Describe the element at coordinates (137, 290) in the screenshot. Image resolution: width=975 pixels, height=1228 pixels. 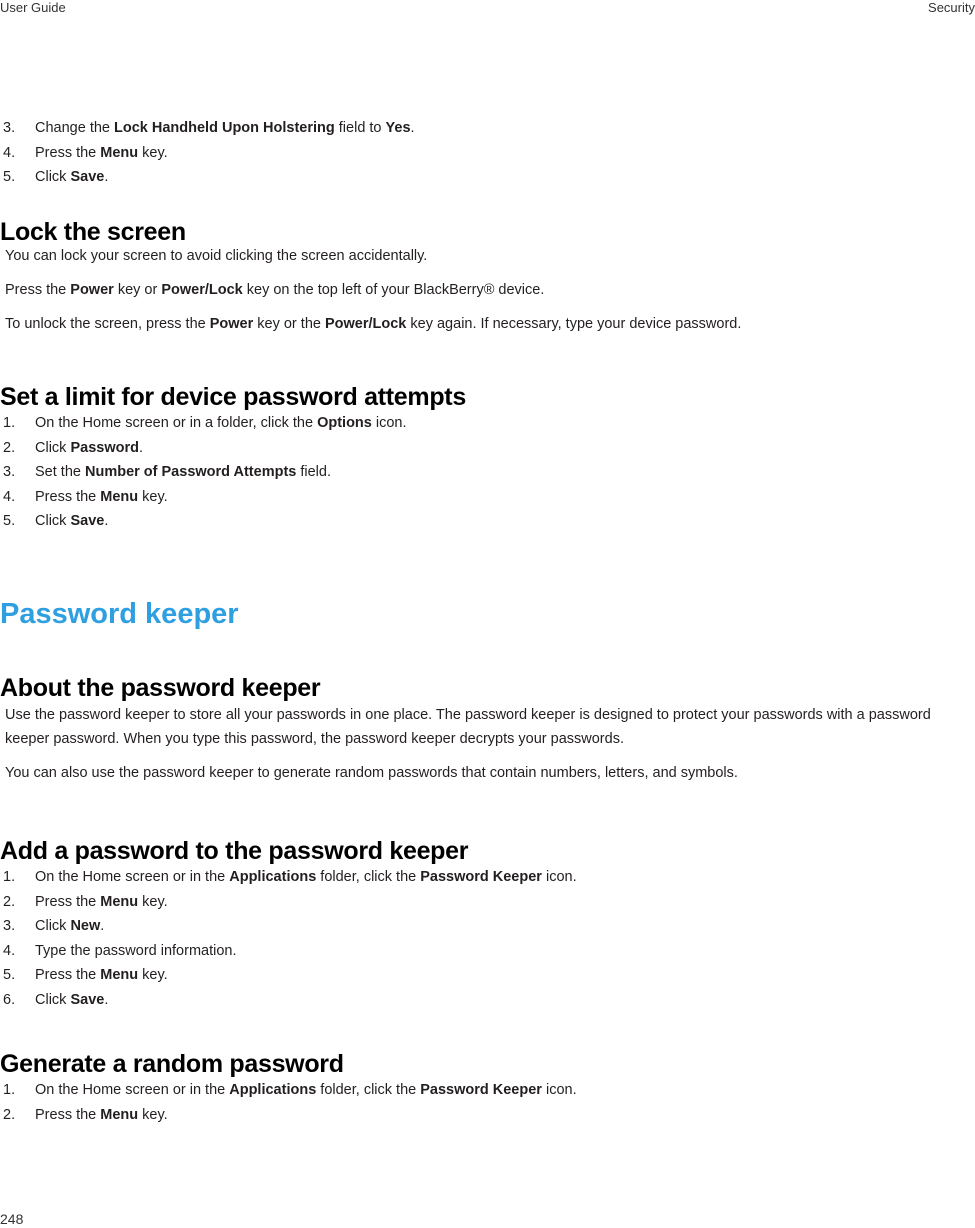
I see `text-run: key or` at that location.